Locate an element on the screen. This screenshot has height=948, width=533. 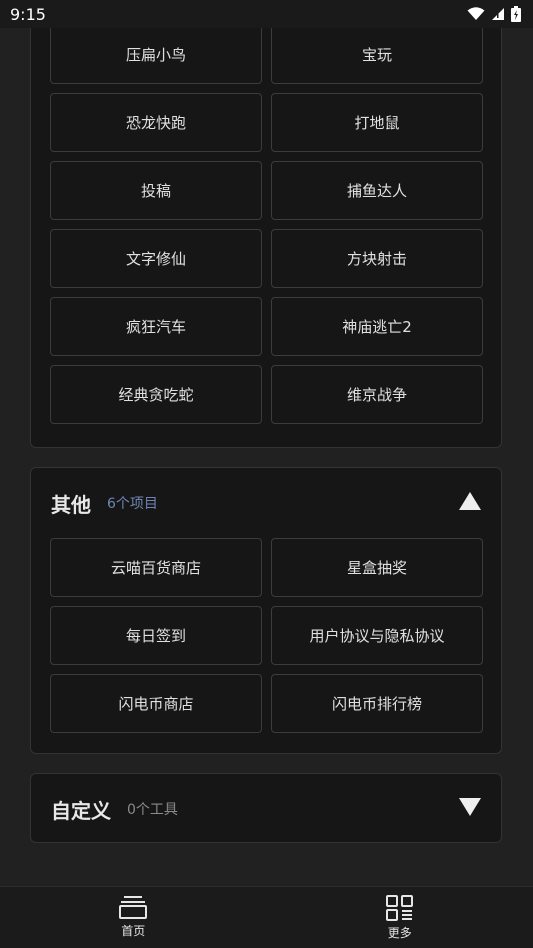
tool-tile: 每日签到 is located at coordinates (156, 635).